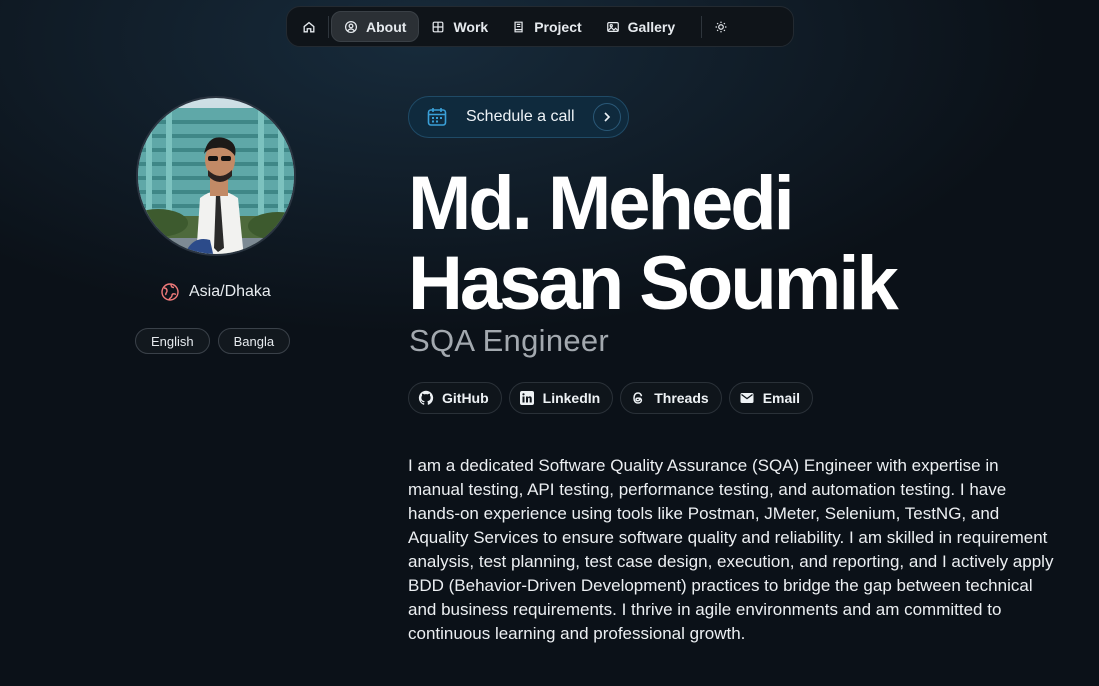 This screenshot has width=1099, height=686. I want to click on github-icon, so click(426, 397).